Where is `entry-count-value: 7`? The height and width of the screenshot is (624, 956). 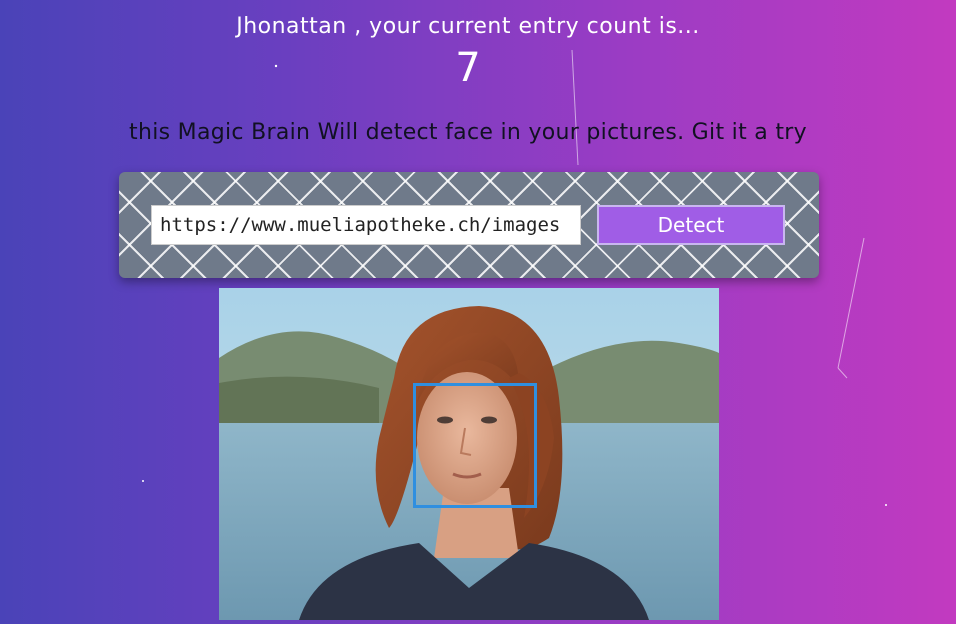 entry-count-value: 7 is located at coordinates (468, 68).